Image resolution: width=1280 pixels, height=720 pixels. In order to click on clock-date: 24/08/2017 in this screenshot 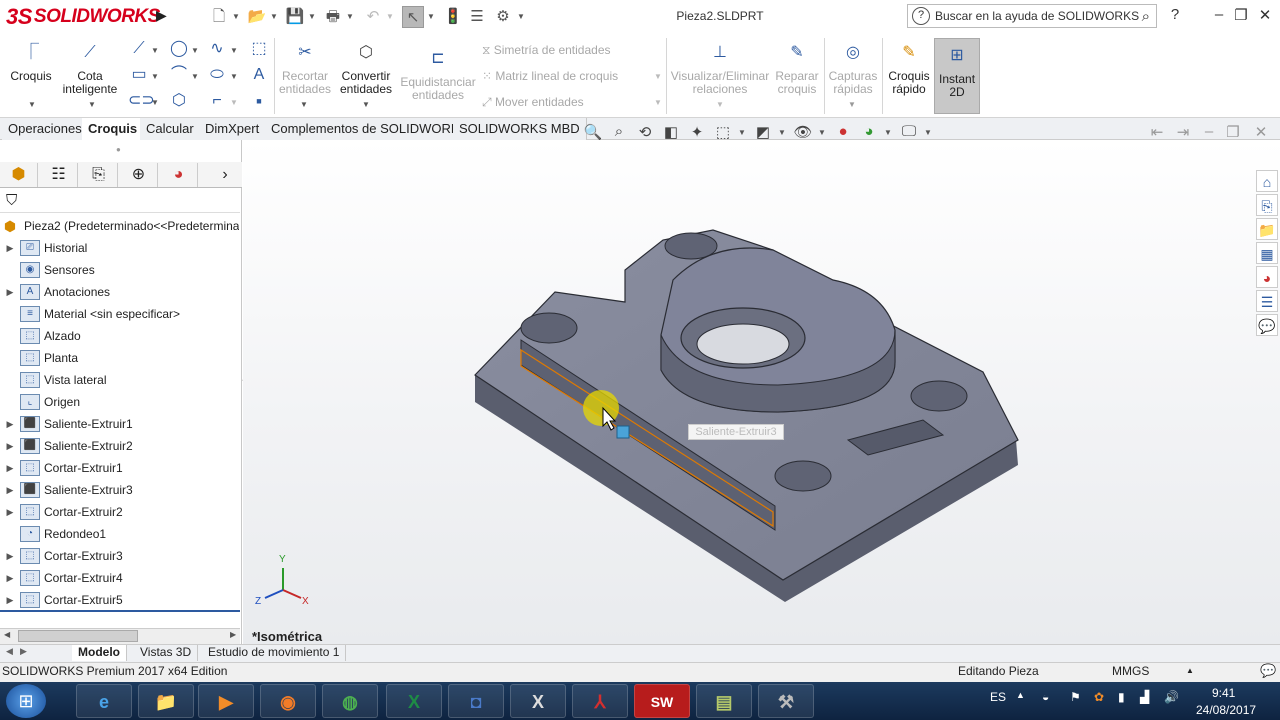, I will do `click(1226, 710)`.